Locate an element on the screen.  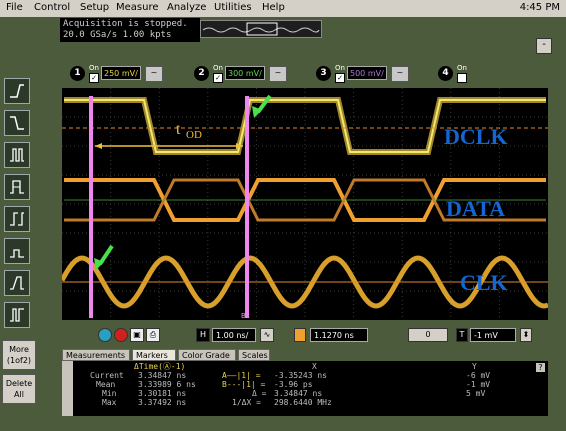
dclk-label: DCLK is located at coordinates (476, 136).